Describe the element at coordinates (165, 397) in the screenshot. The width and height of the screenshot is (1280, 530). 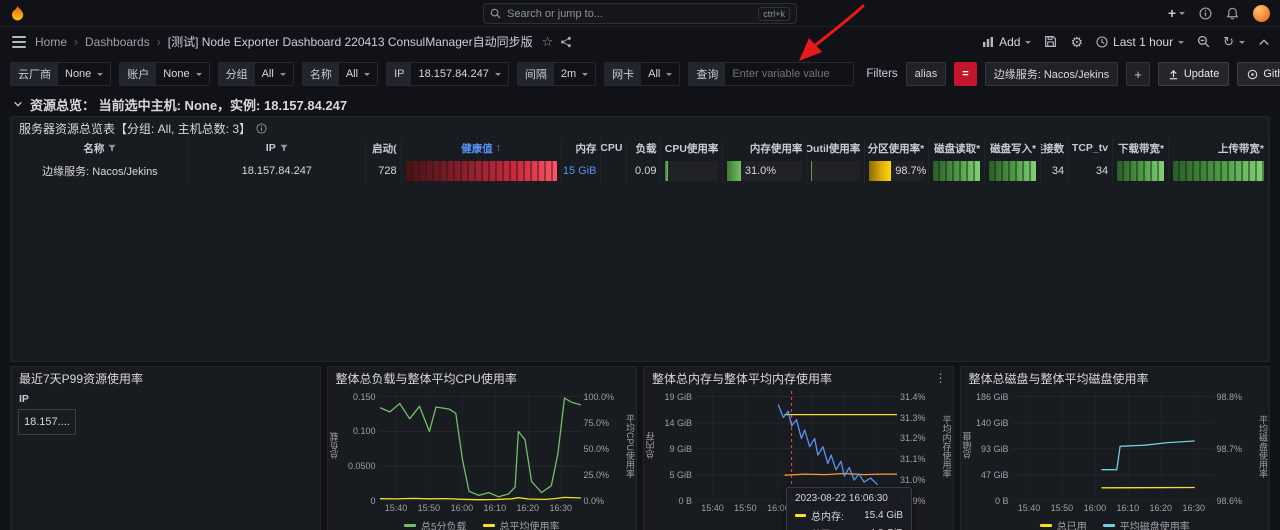
I see `p99-column-header: IP` at that location.